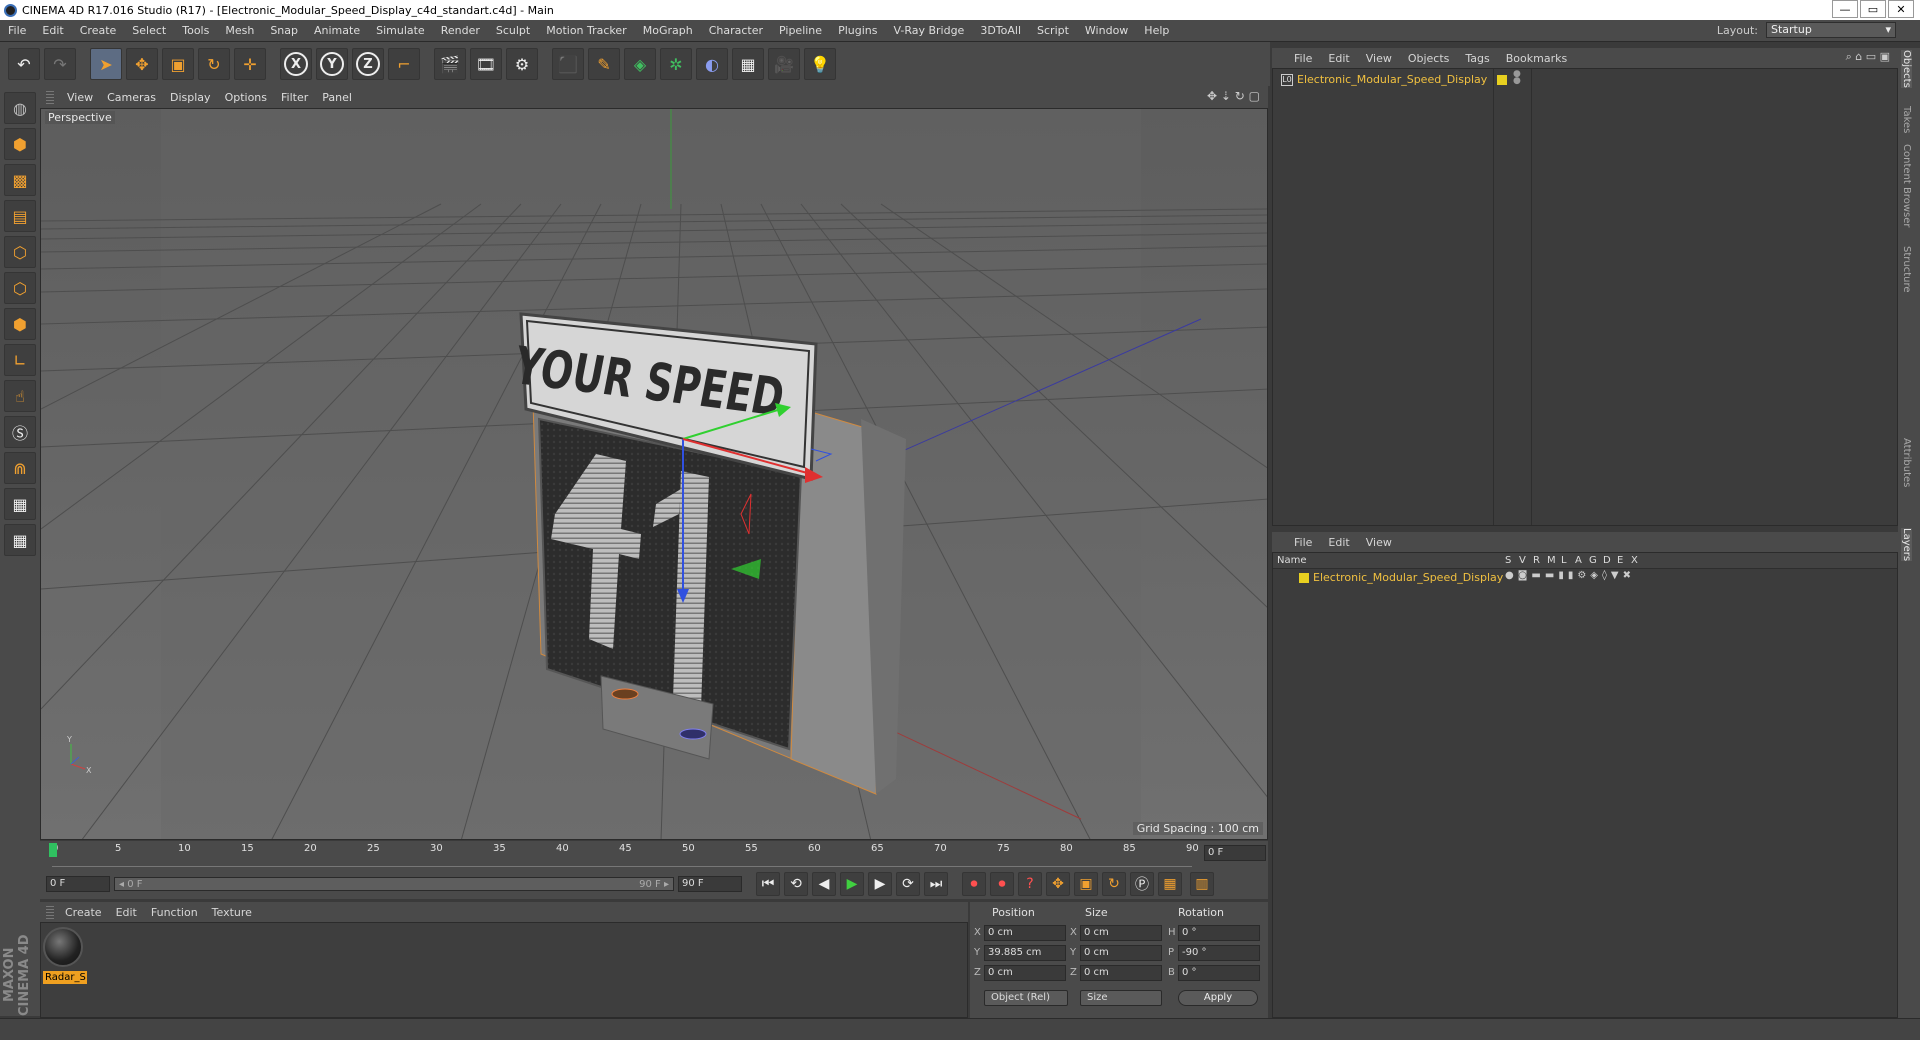 This screenshot has height=1040, width=1920. I want to click on coordinate-system-icon: ⌐, so click(404, 64).